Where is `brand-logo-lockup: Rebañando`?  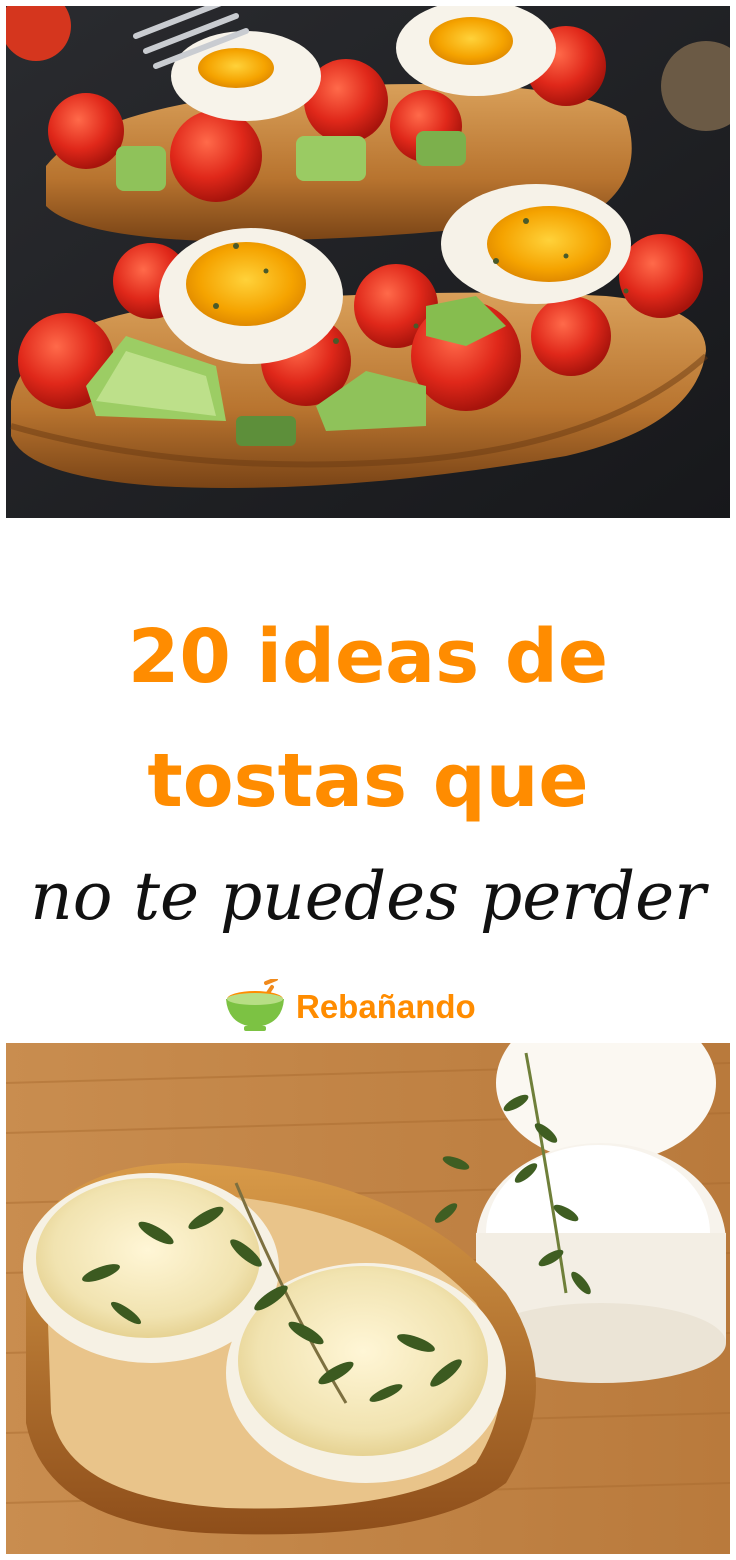
brand-logo-lockup: Rebañando is located at coordinates (350, 1005).